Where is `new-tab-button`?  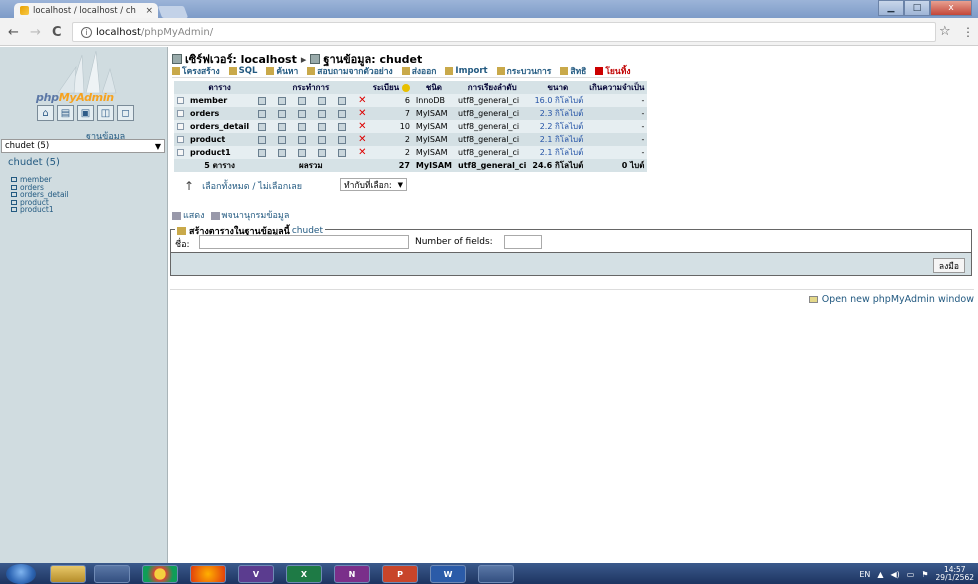
new-tab-button is located at coordinates (173, 12).